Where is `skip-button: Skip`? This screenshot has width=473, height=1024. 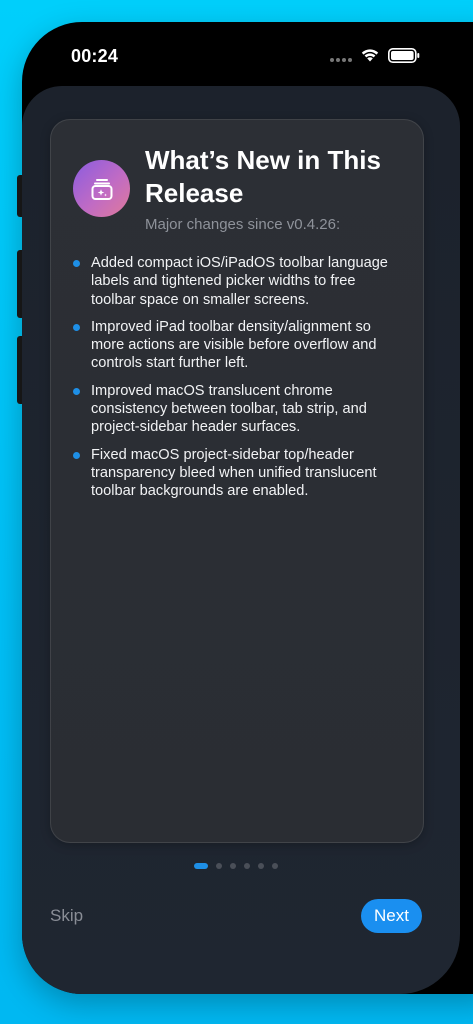 skip-button: Skip is located at coordinates (66, 916).